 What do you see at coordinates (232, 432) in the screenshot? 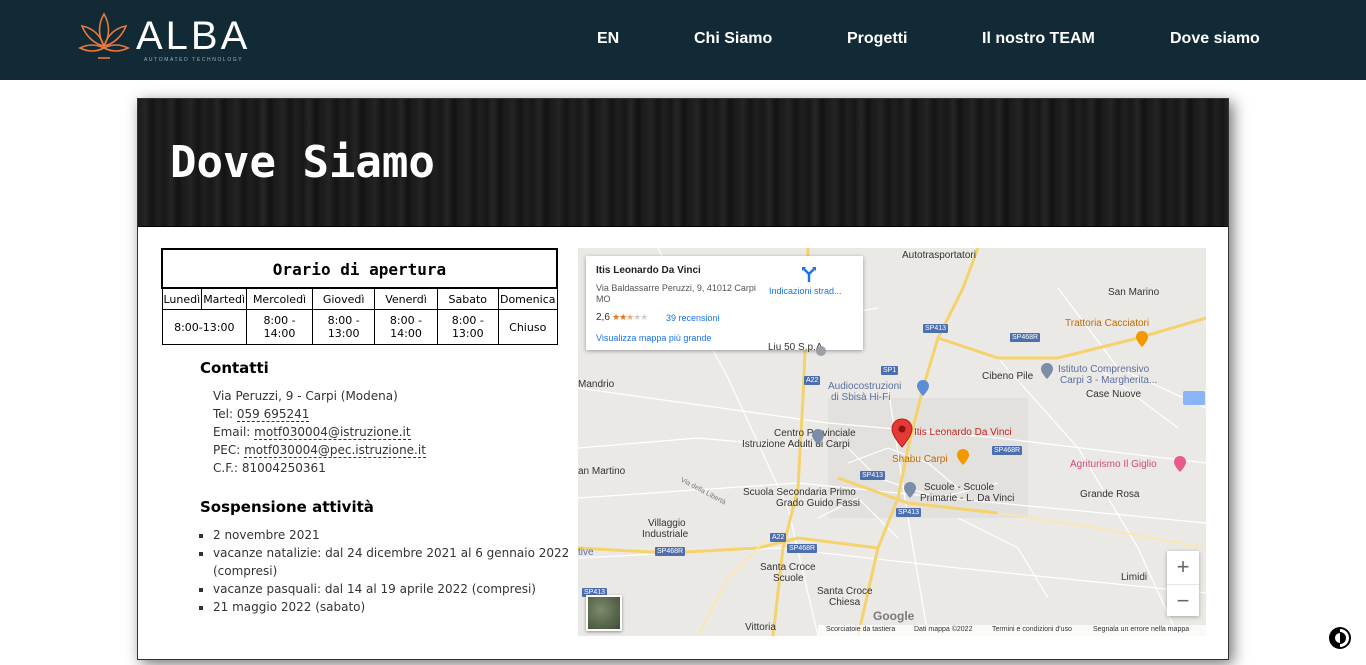
I see `email-label: Email:` at bounding box center [232, 432].